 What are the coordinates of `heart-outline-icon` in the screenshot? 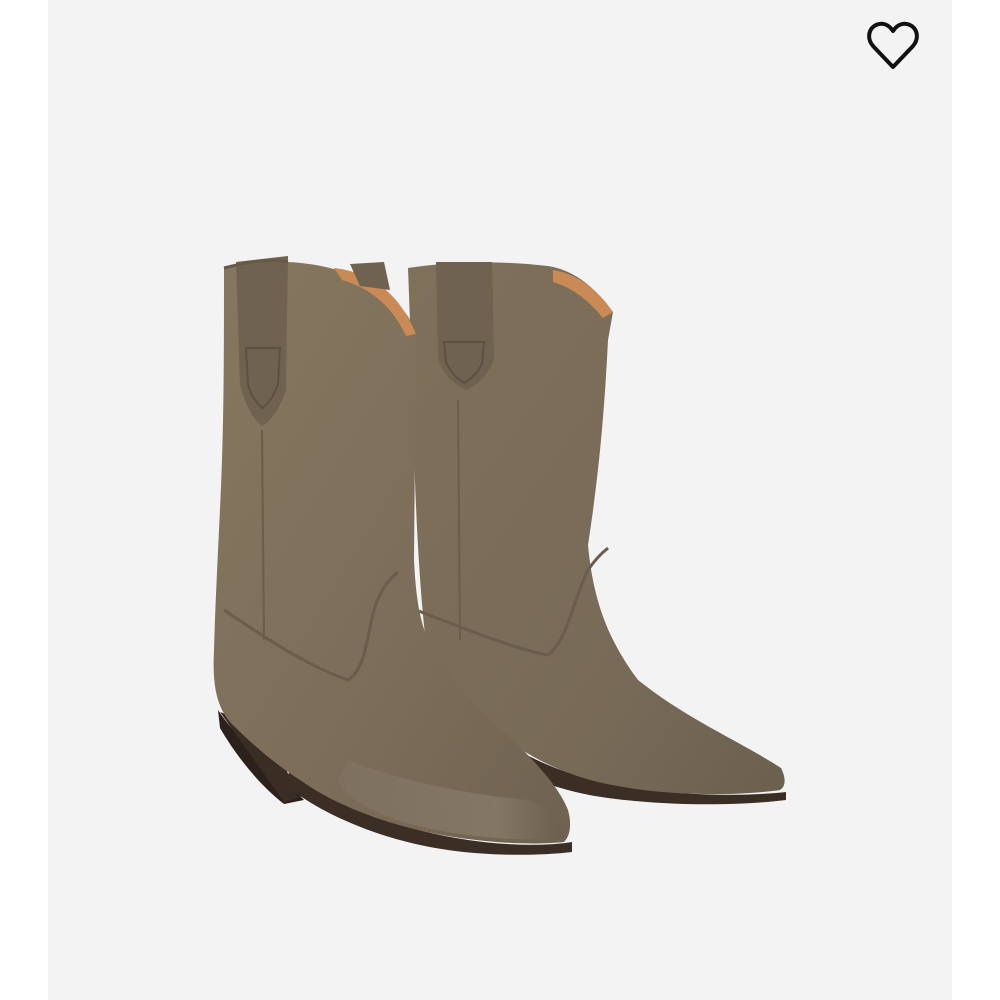 It's located at (893, 45).